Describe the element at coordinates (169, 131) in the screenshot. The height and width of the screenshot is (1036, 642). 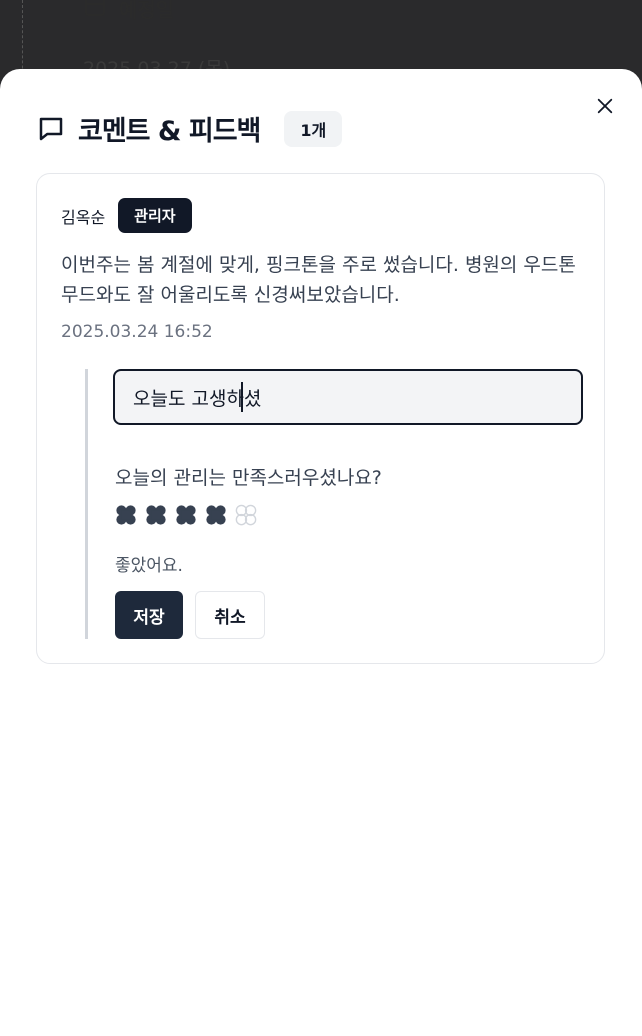
I see `sheet-title: 코멘트 & 피드백` at that location.